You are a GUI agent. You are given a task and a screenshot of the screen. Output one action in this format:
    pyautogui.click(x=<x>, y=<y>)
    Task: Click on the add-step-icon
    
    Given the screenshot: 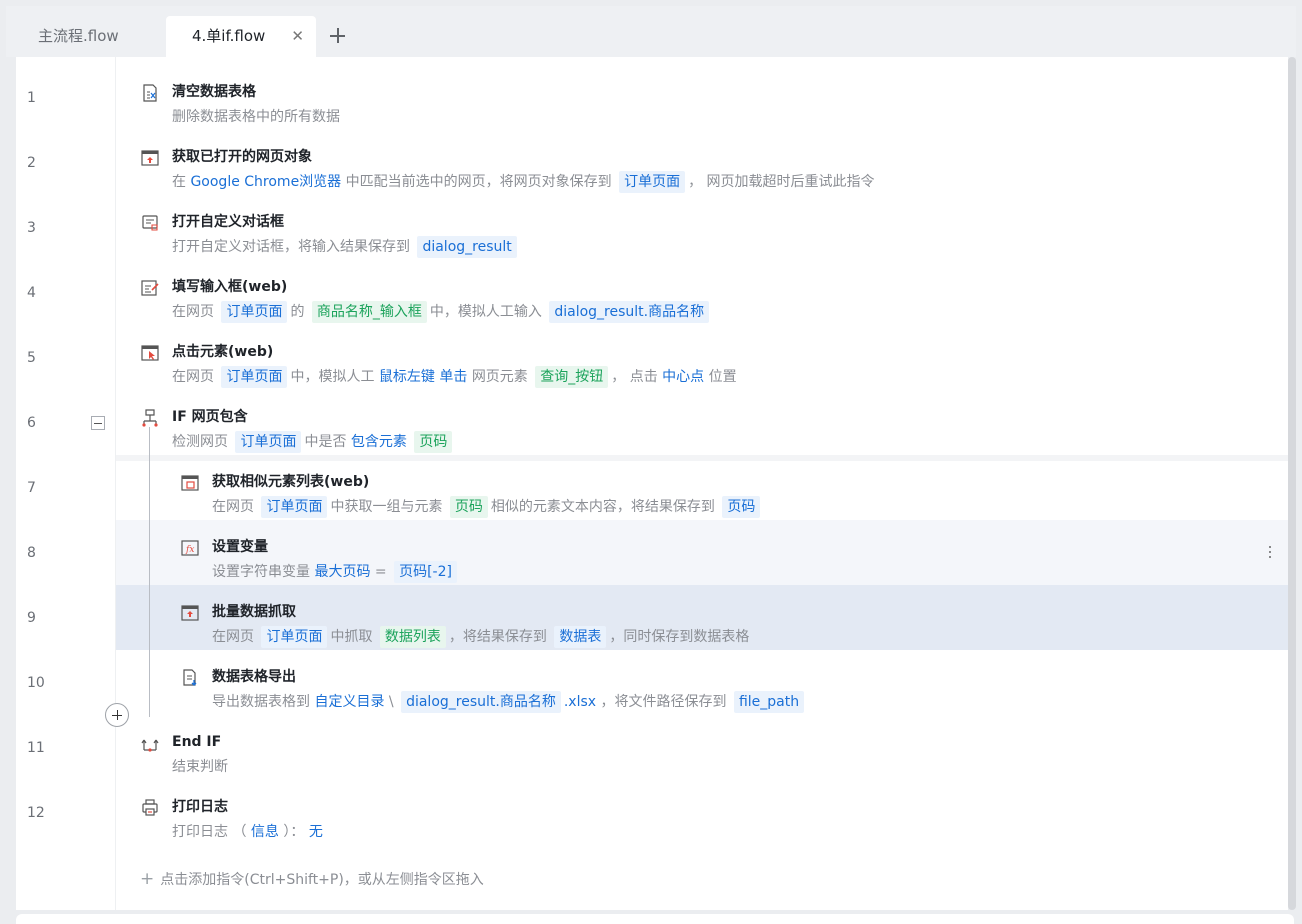 What is the action you would take?
    pyautogui.click(x=117, y=715)
    